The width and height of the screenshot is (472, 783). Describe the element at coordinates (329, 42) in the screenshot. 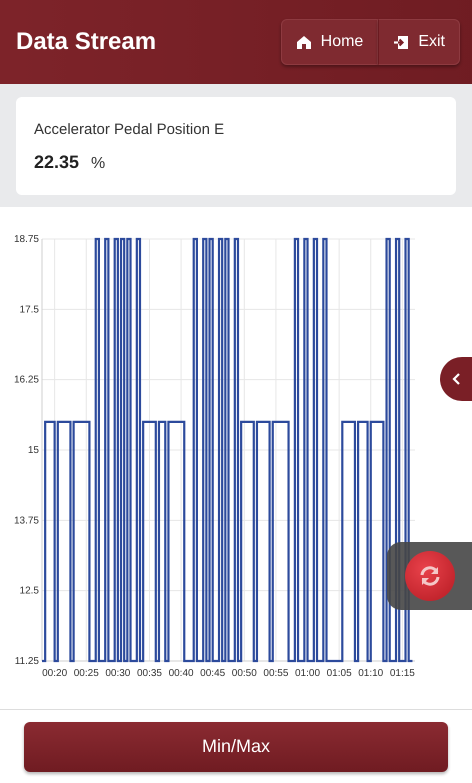

I see `home-button: Home` at that location.